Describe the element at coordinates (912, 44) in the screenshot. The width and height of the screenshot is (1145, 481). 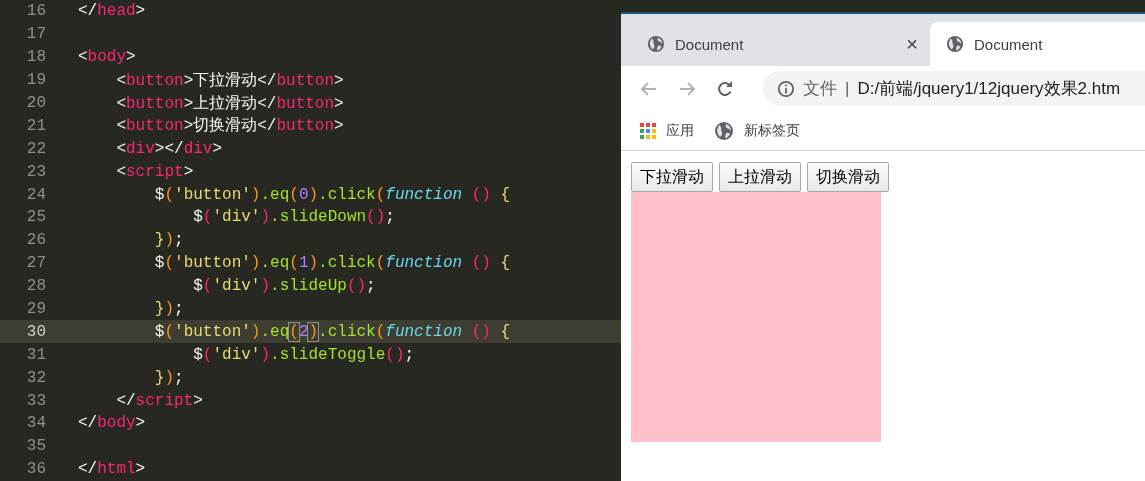
I see `close-icon: ×` at that location.